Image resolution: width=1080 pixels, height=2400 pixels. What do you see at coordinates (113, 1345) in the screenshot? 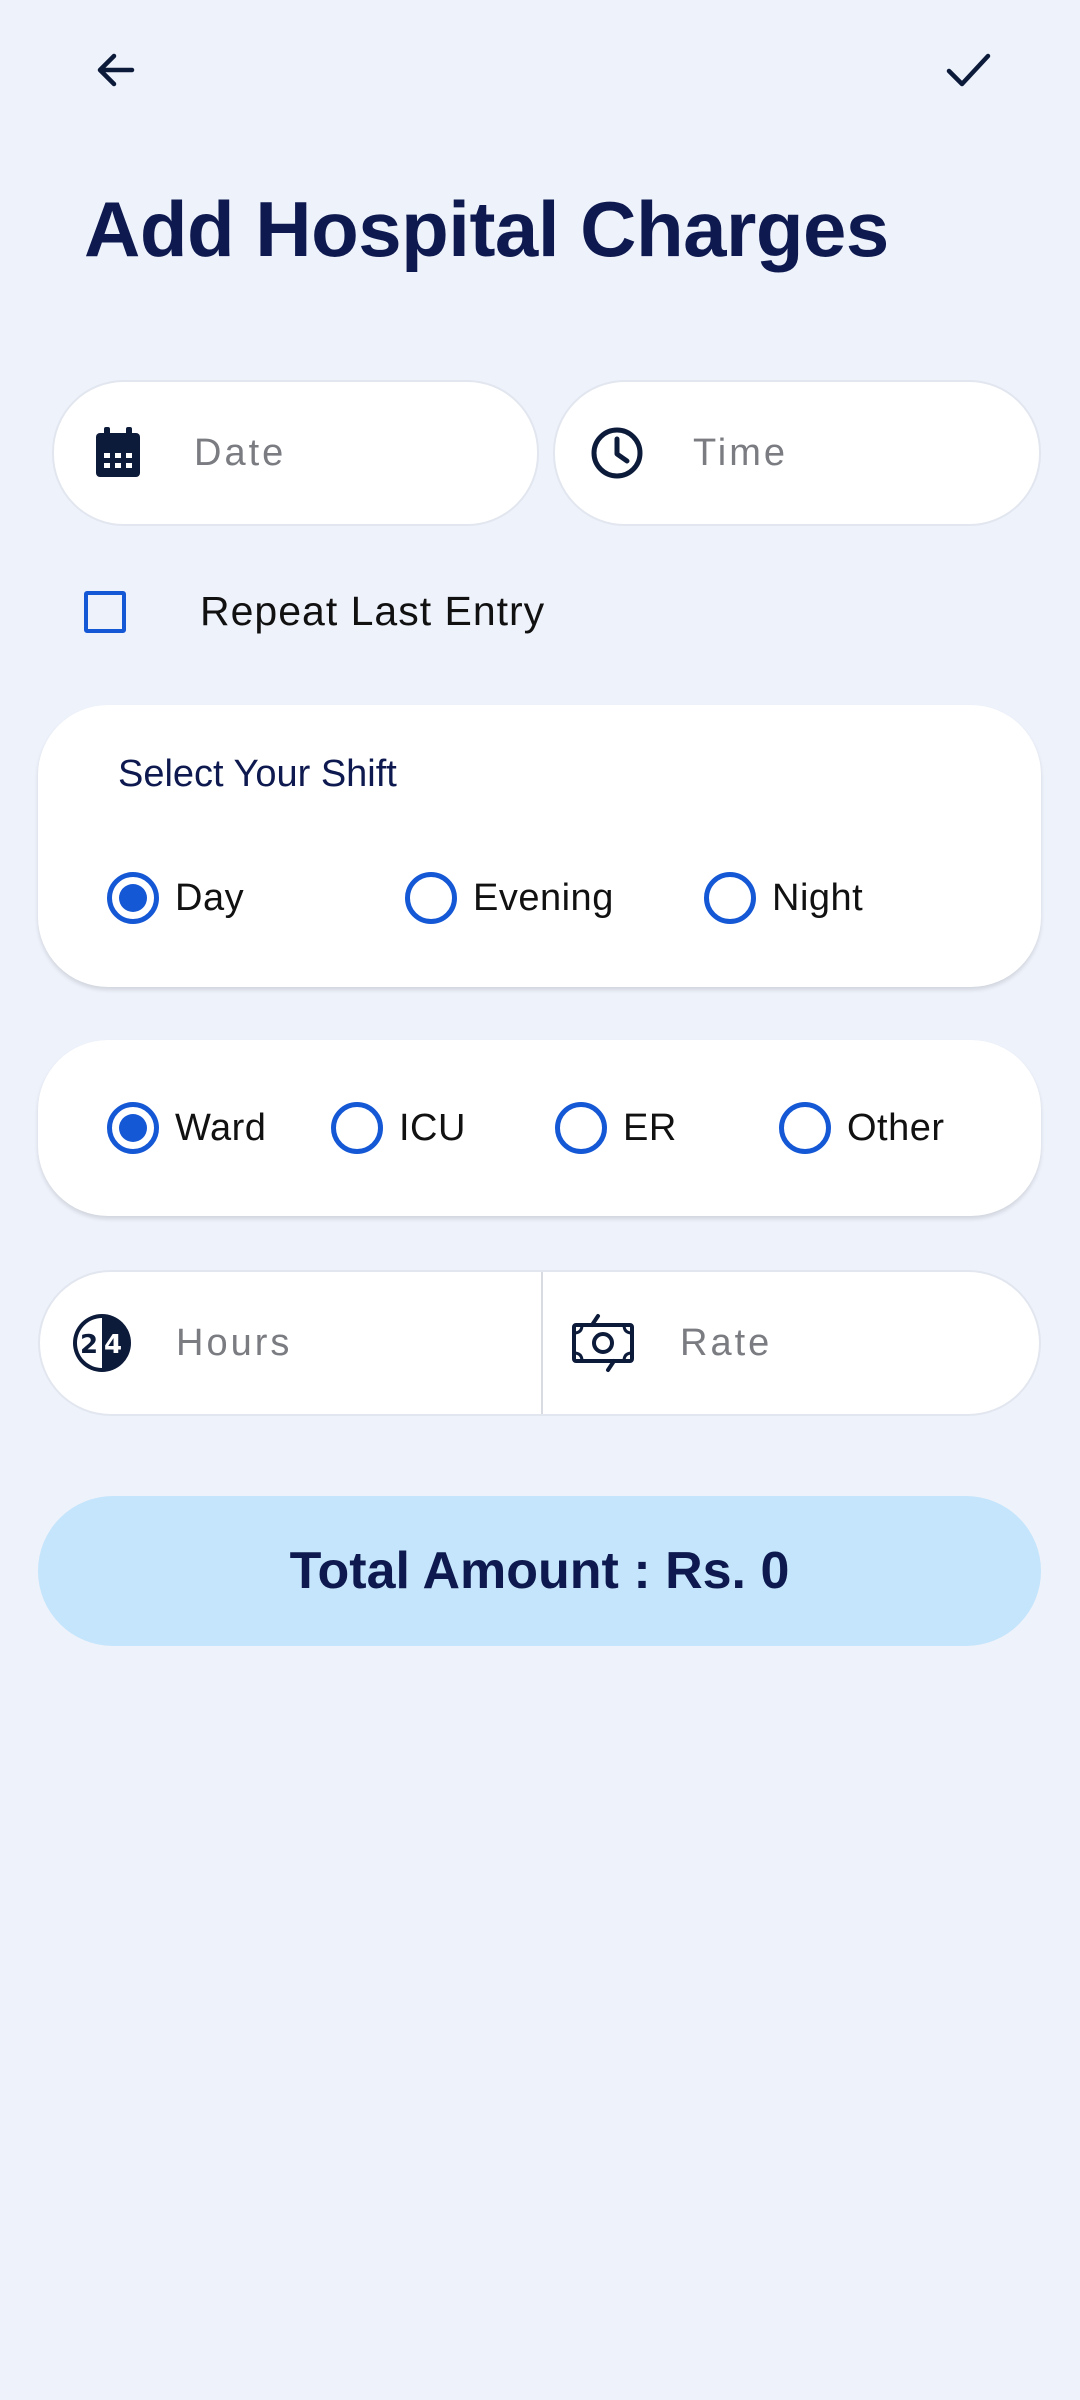
I see `svg-text: 4` at bounding box center [113, 1345].